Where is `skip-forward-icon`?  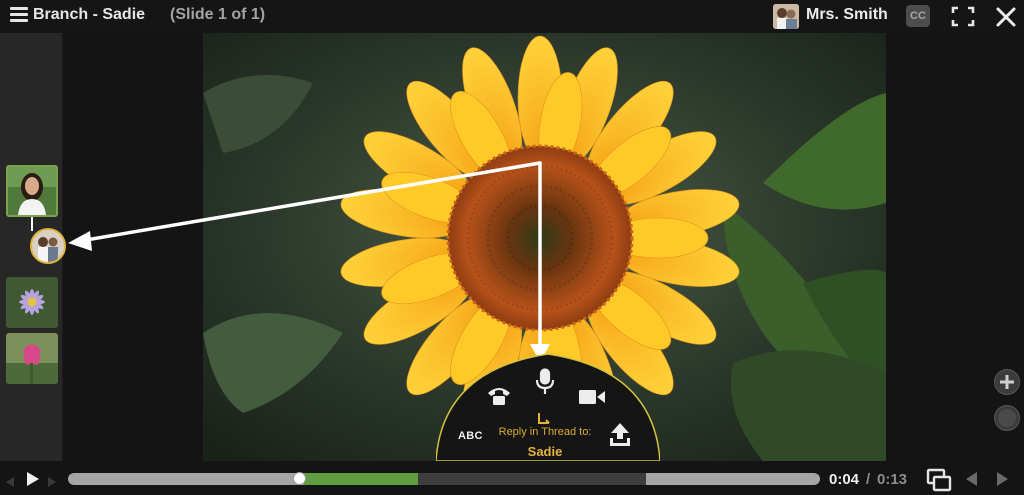 skip-forward-icon is located at coordinates (52, 480).